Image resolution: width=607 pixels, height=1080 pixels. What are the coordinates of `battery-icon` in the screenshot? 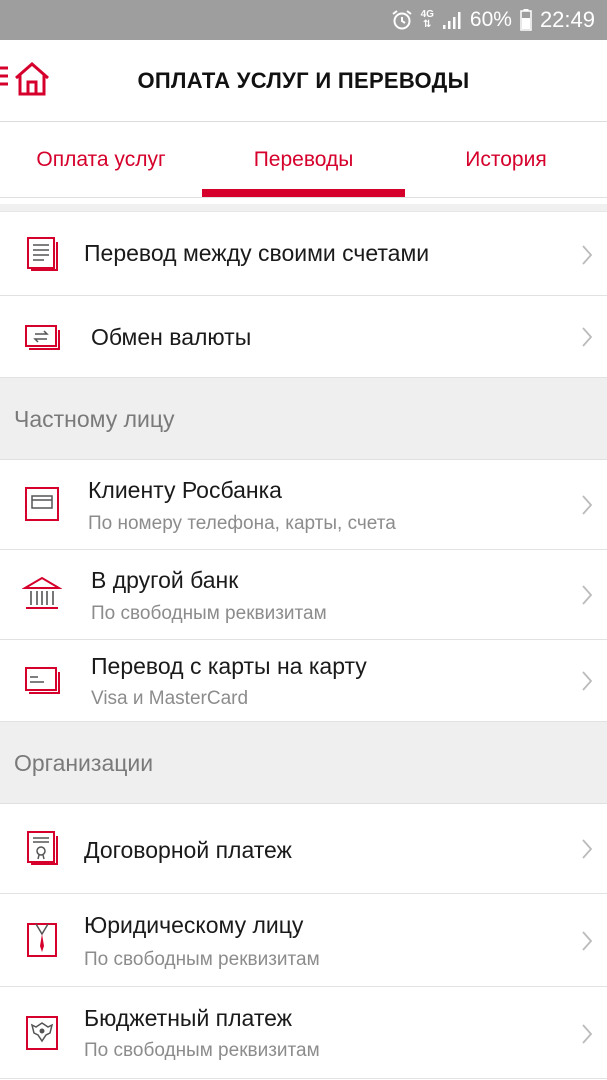 It's located at (526, 20).